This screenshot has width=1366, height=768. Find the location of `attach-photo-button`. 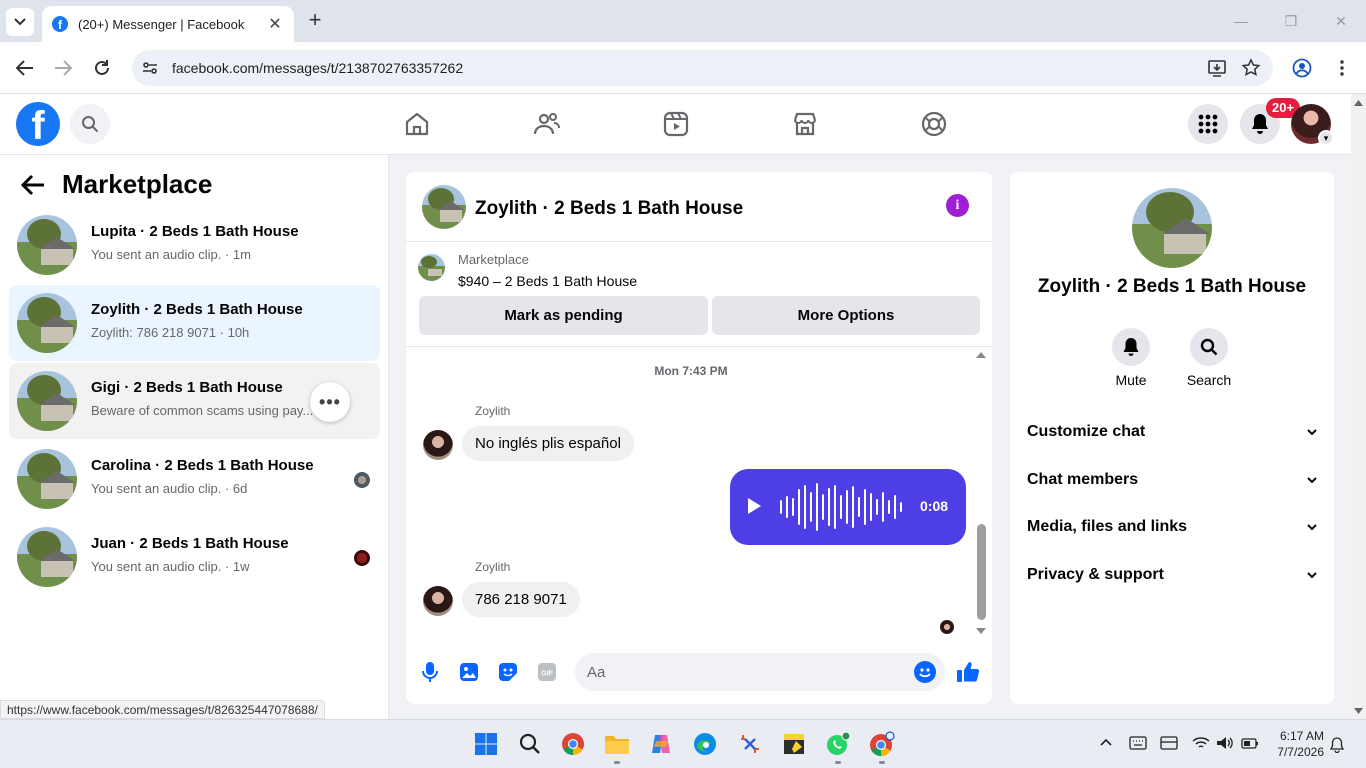

attach-photo-button is located at coordinates (469, 672).